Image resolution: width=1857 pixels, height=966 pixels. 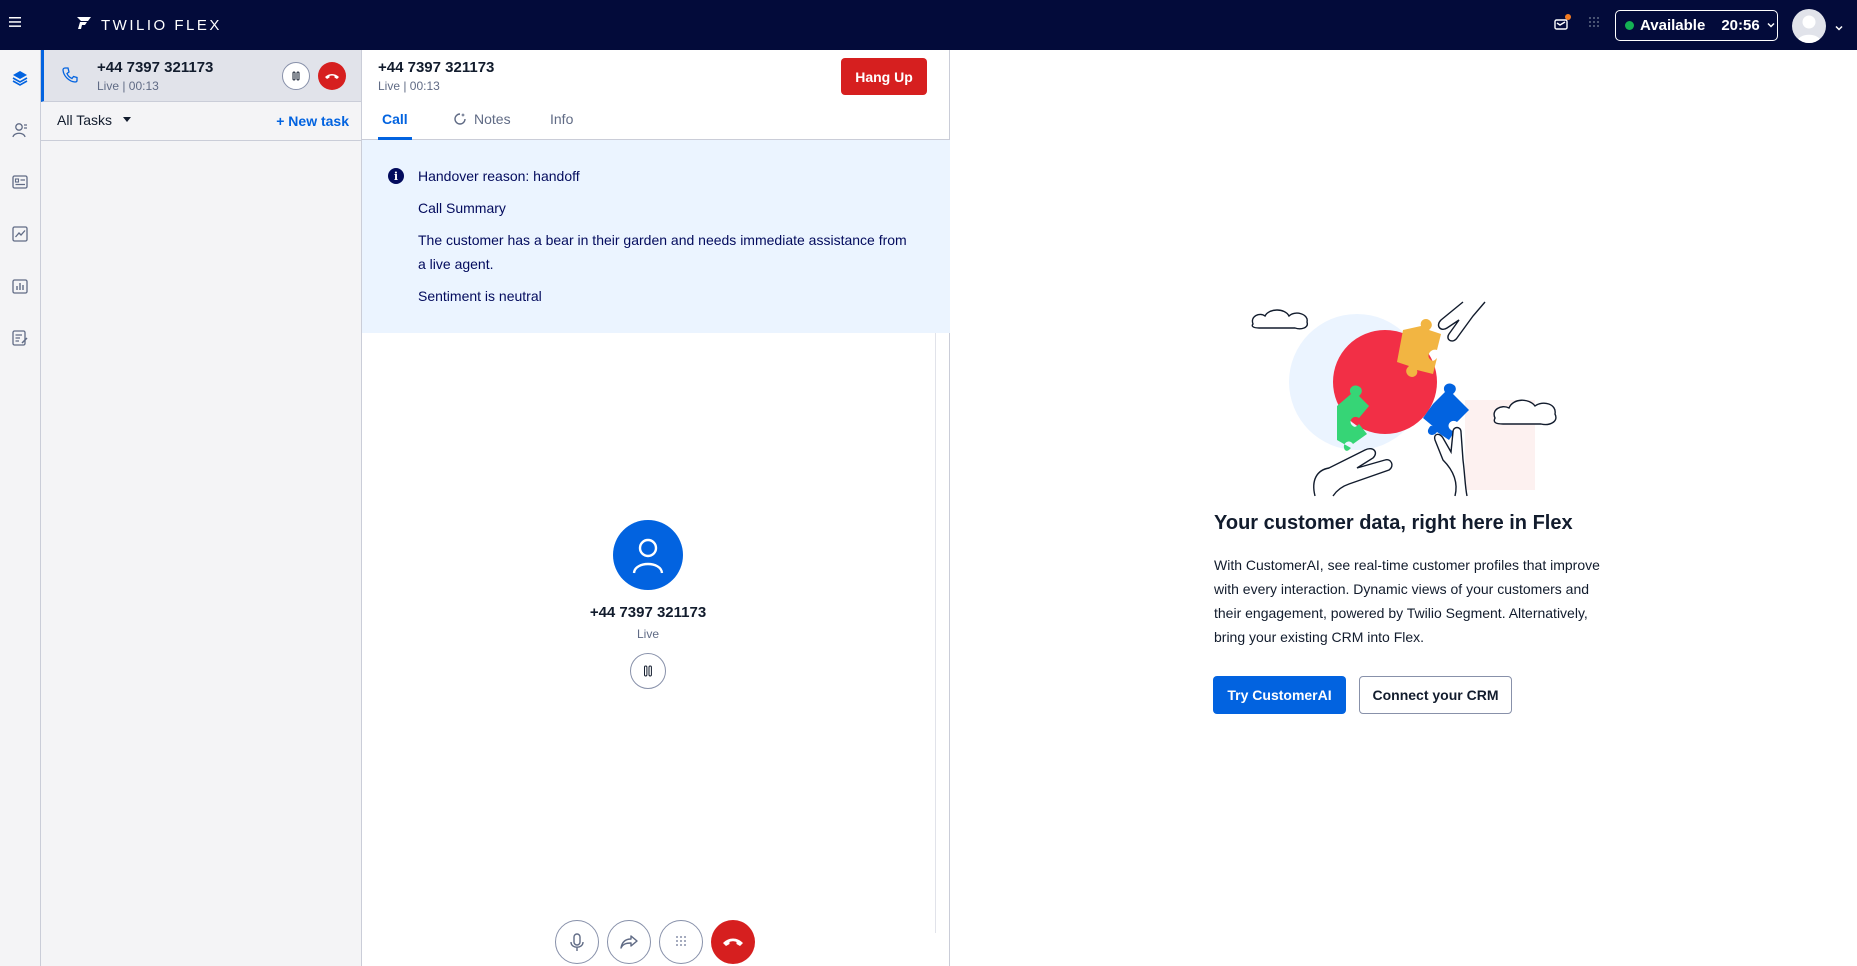 I want to click on side-nav, so click(x=20, y=508).